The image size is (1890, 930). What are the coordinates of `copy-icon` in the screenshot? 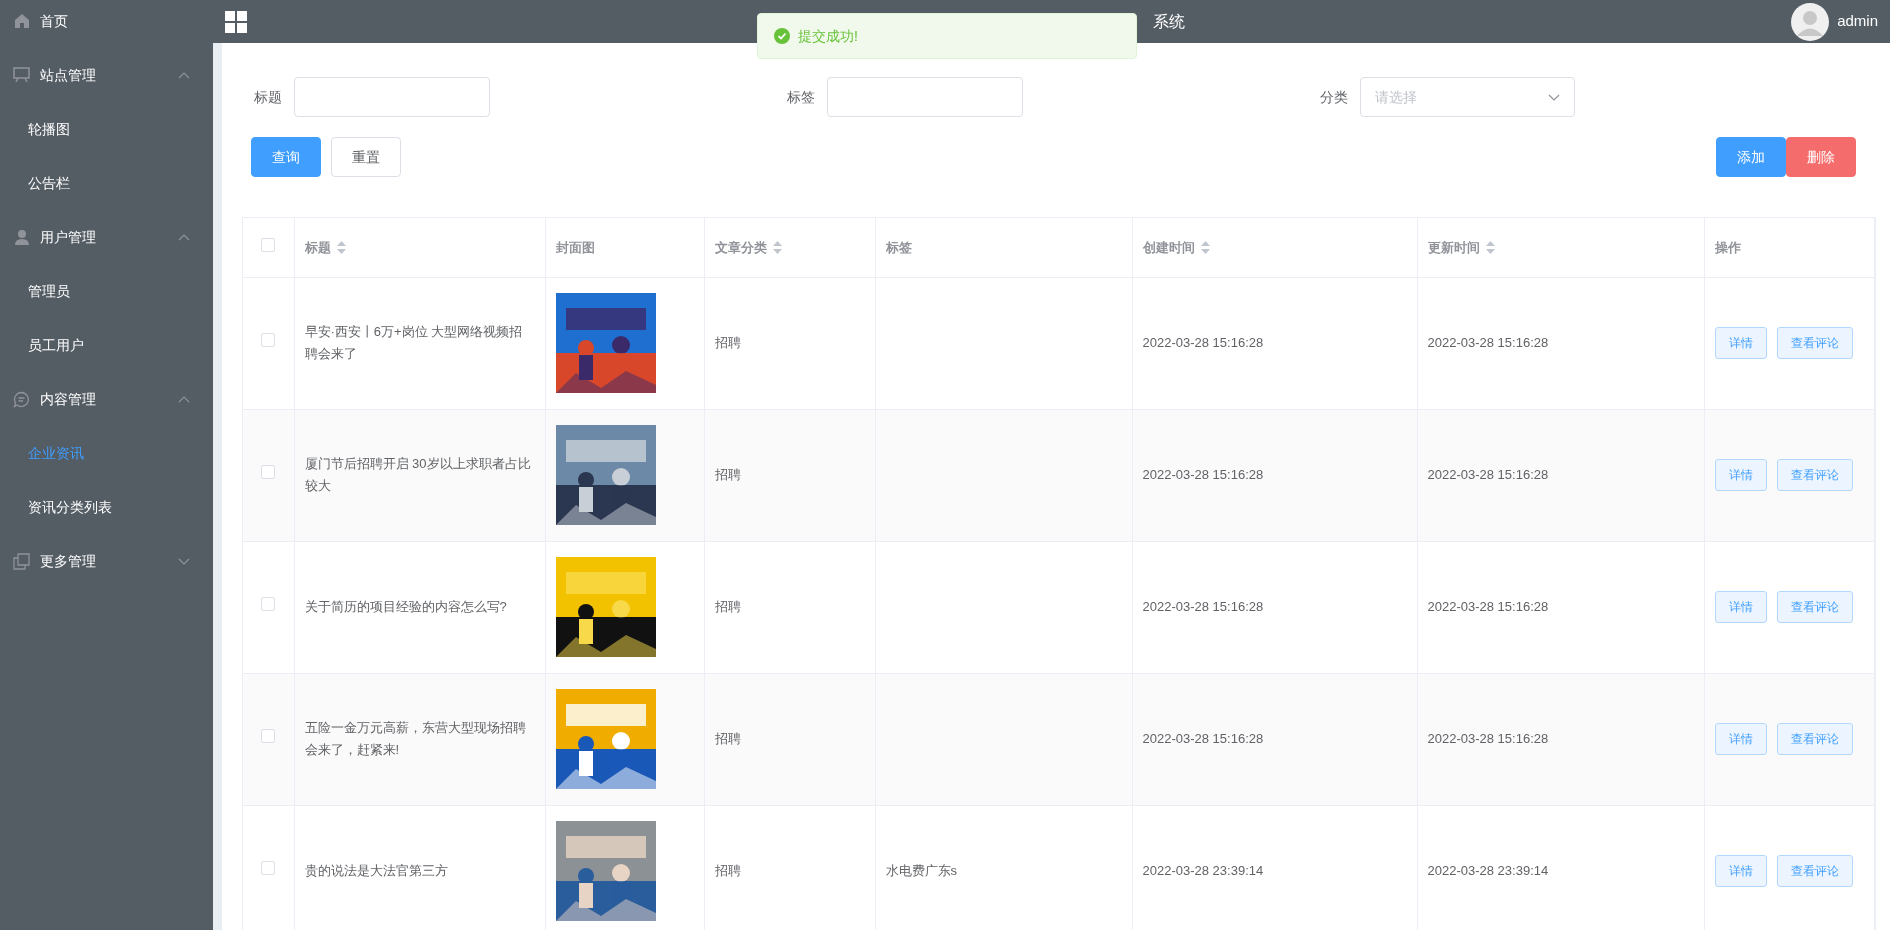 It's located at (21, 561).